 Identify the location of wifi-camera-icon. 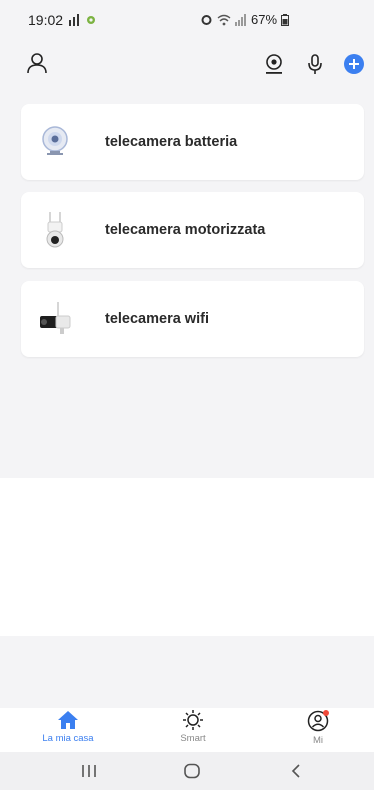
(55, 319).